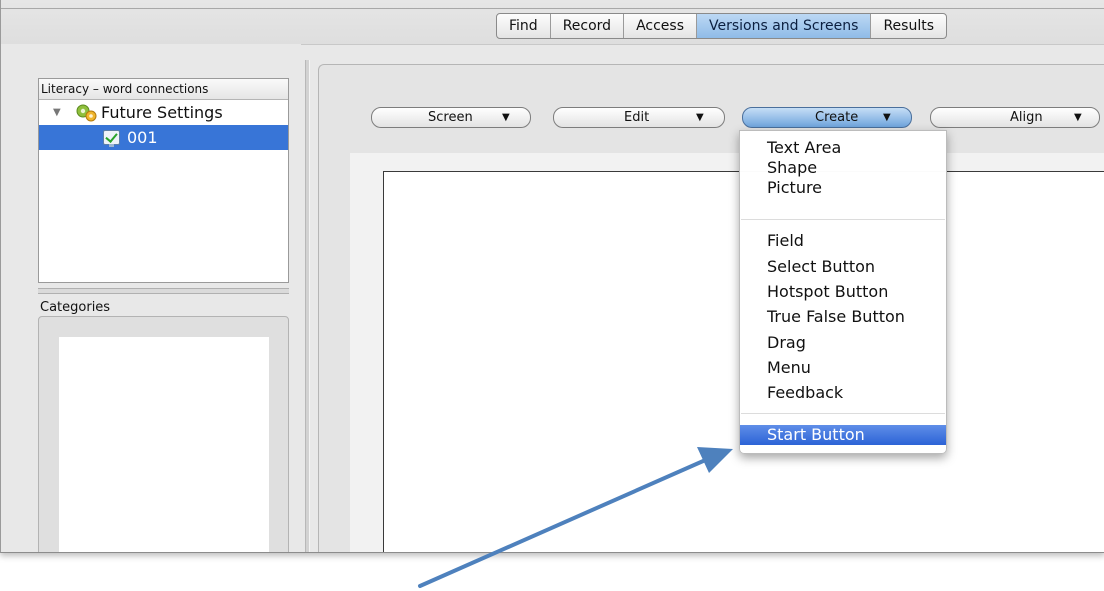 This screenshot has width=1104, height=591. I want to click on splitter-handle, so click(163, 291).